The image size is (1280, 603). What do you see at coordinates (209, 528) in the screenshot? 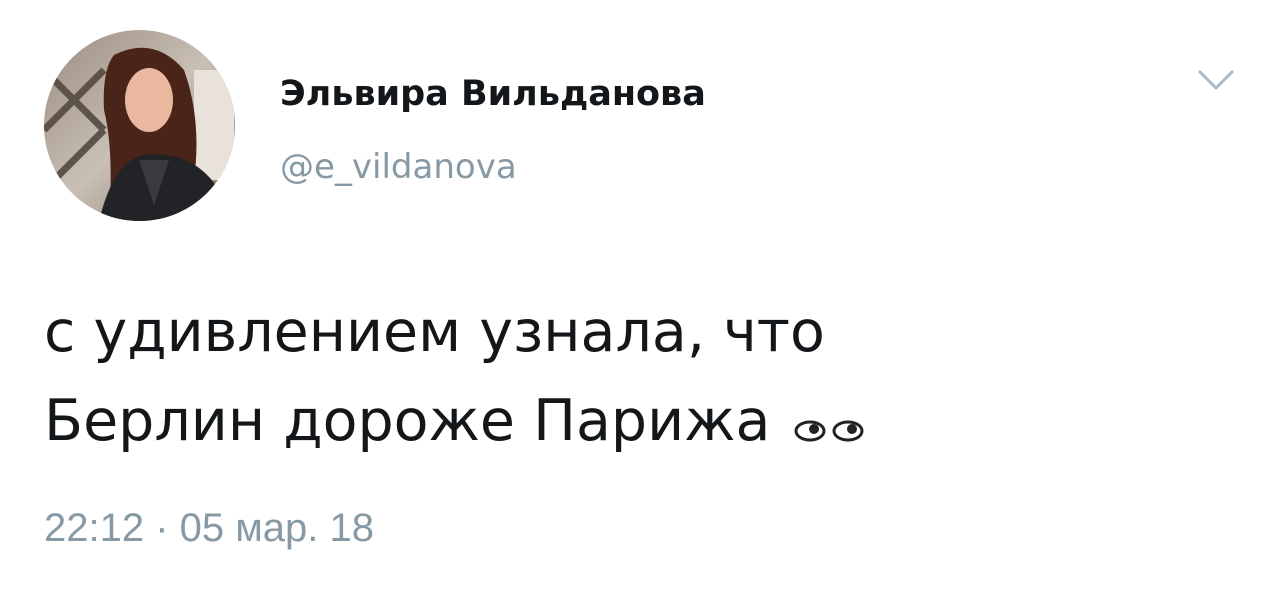
I see `tweet-timestamp: 22:12 · 05 мар. 18` at bounding box center [209, 528].